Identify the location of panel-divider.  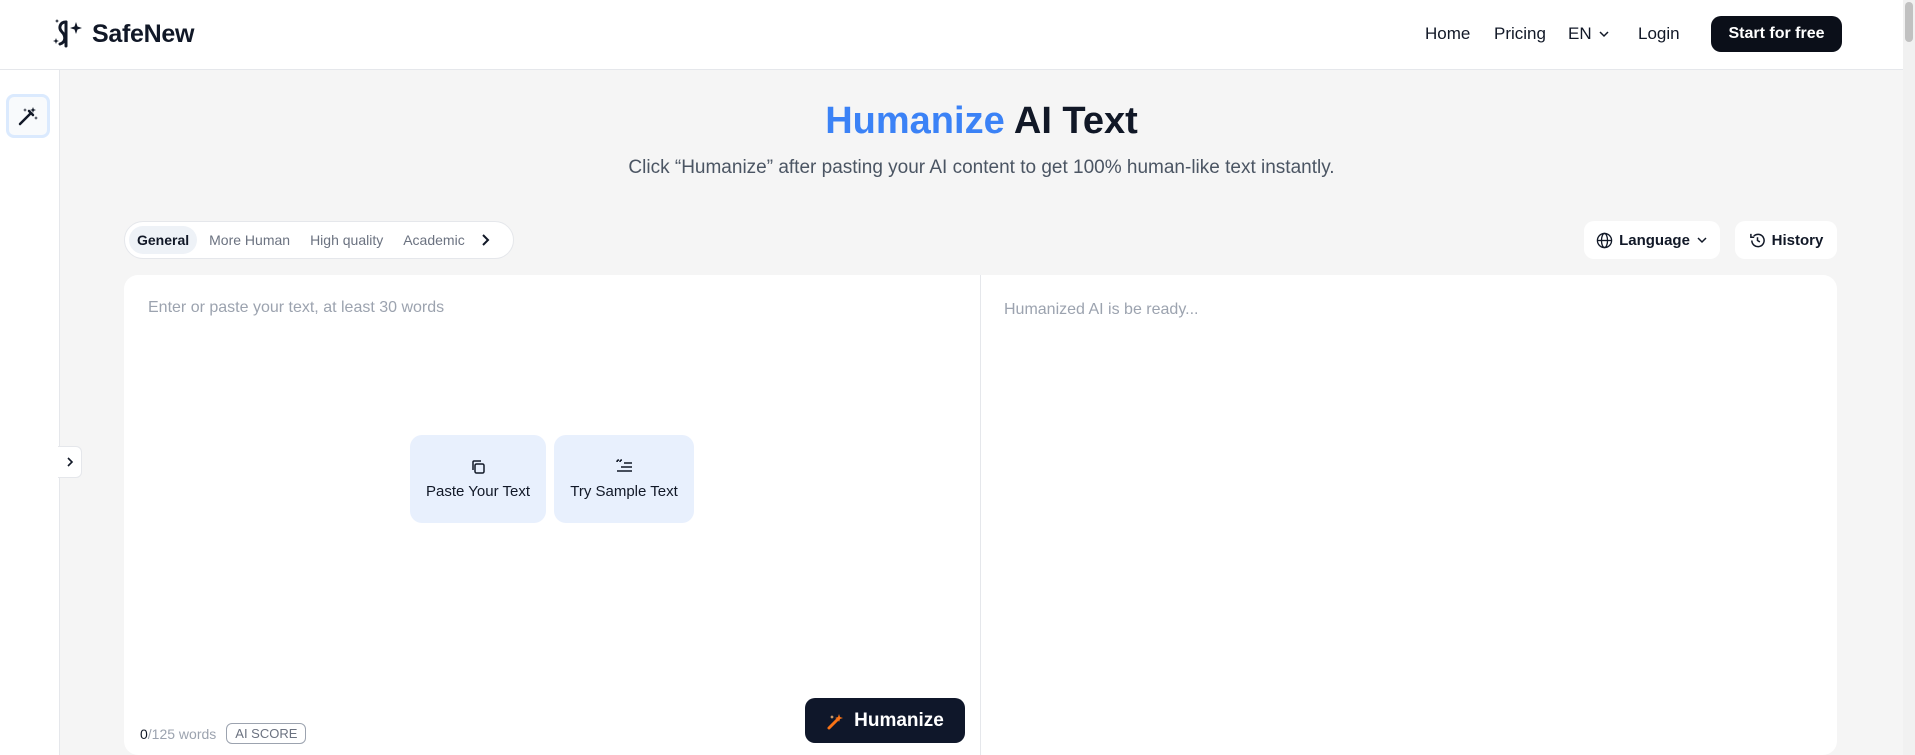
(980, 515).